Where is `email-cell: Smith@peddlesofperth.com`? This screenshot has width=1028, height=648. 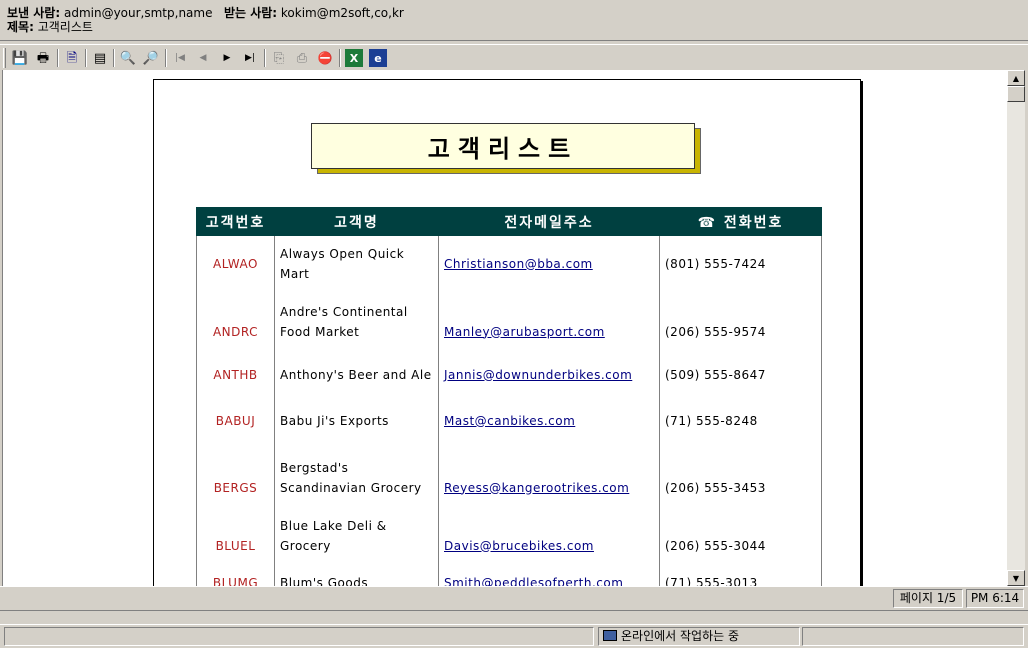 email-cell: Smith@peddlesofperth.com is located at coordinates (549, 573).